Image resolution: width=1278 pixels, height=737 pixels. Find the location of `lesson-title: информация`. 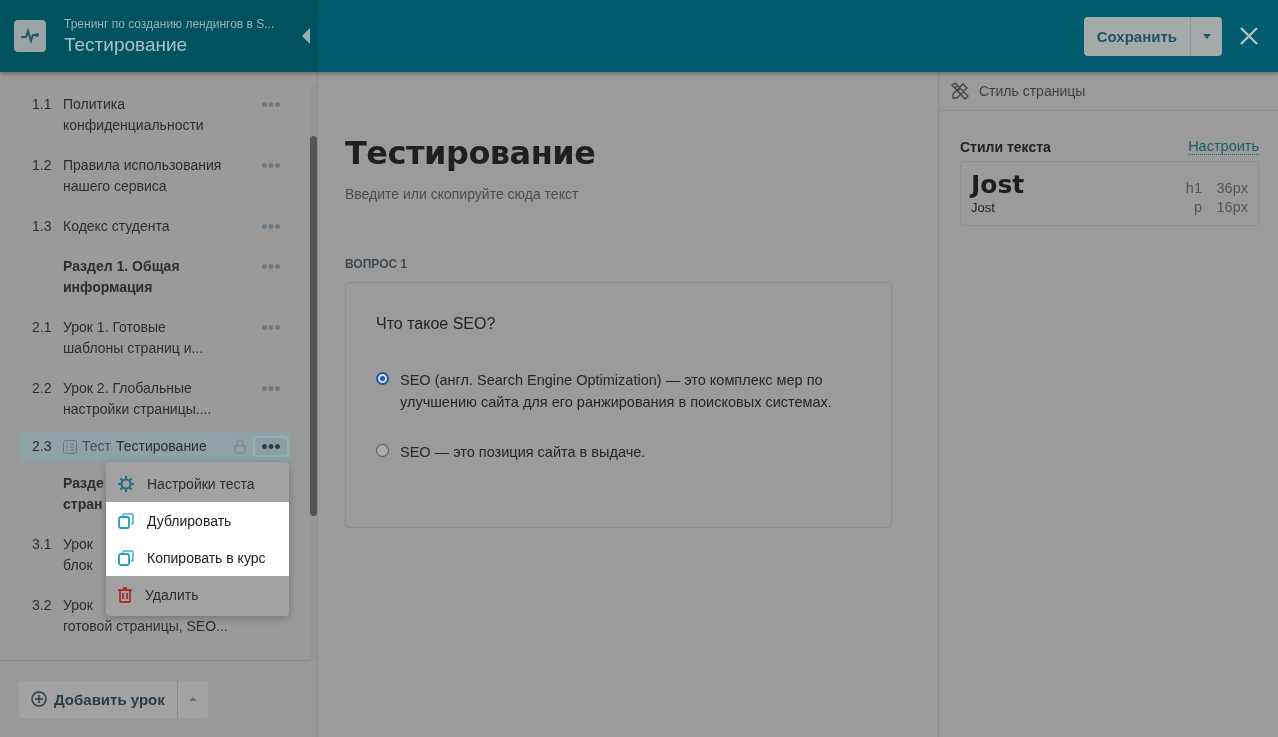

lesson-title: информация is located at coordinates (108, 287).